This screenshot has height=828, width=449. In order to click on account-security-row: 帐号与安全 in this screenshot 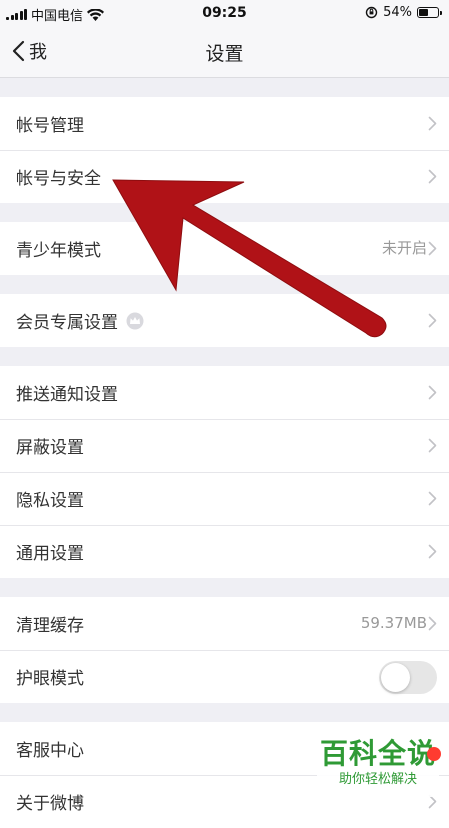, I will do `click(224, 176)`.